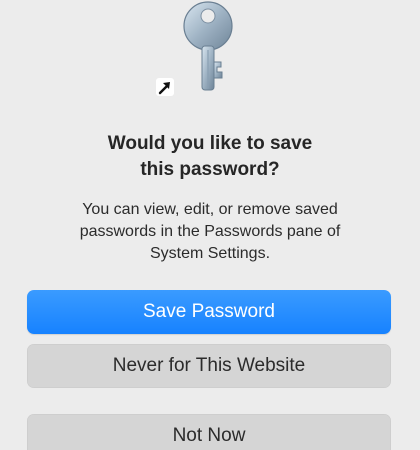 The image size is (420, 450). What do you see at coordinates (210, 157) in the screenshot?
I see `dialog-title: Would you like to save this password?` at bounding box center [210, 157].